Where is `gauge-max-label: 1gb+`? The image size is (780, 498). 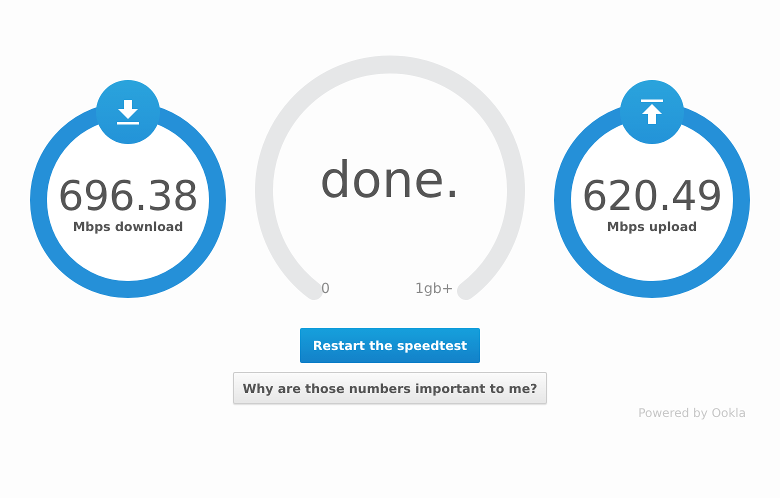 gauge-max-label: 1gb+ is located at coordinates (434, 289).